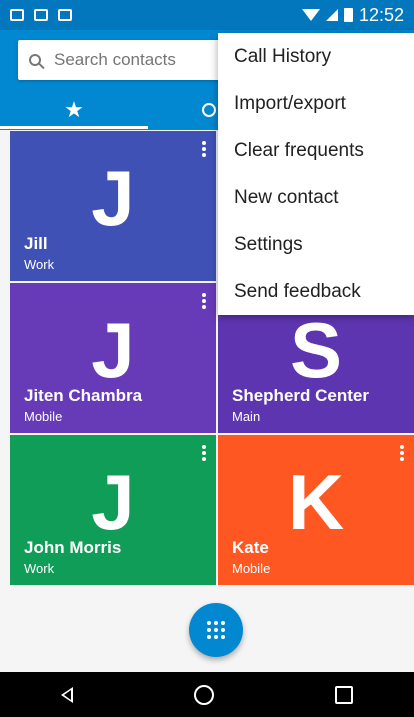 This screenshot has width=414, height=717. Describe the element at coordinates (41, 15) in the screenshot. I see `image-notification-icon` at that location.